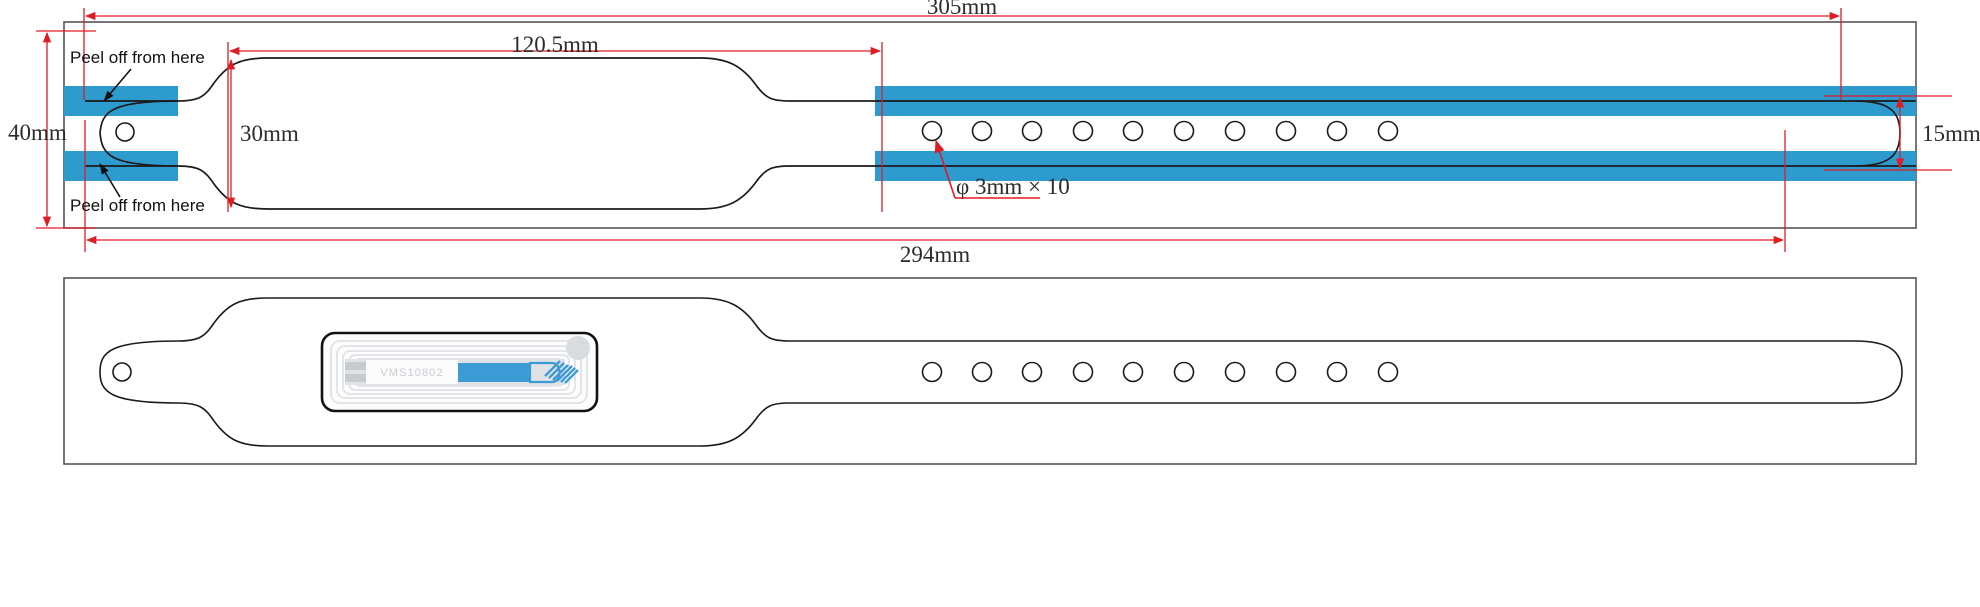  Describe the element at coordinates (1951, 133) in the screenshot. I see `dimension-strap-height-label: 15mm` at that location.